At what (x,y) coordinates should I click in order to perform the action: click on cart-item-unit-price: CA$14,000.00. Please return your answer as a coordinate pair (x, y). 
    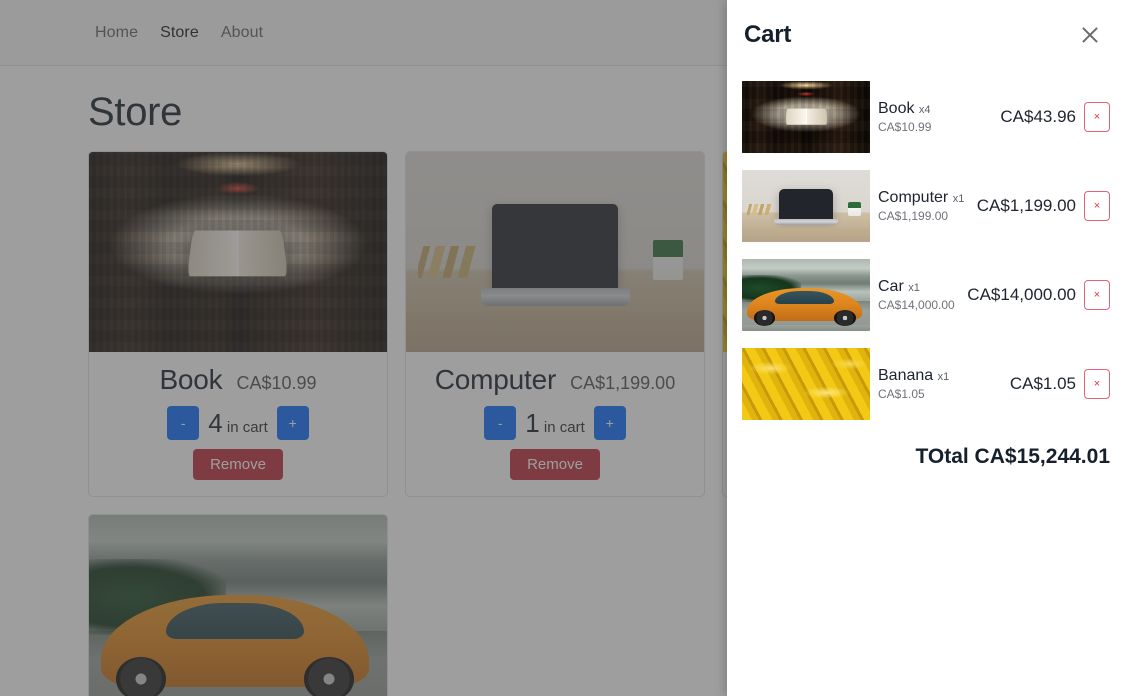
    Looking at the image, I should click on (916, 305).